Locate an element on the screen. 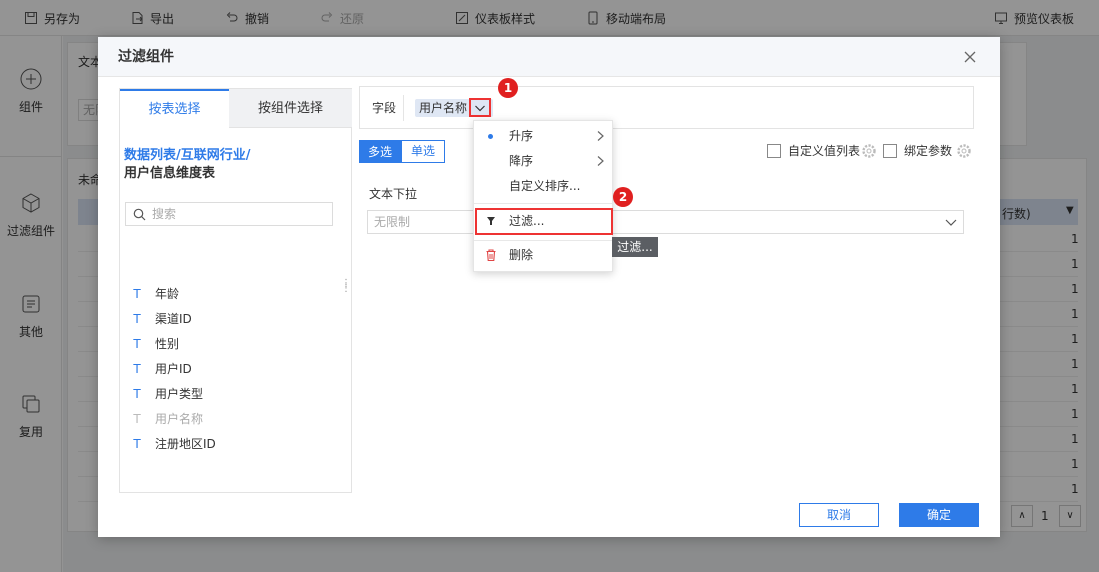 The width and height of the screenshot is (1099, 572). field-item: T 年龄 is located at coordinates (155, 294).